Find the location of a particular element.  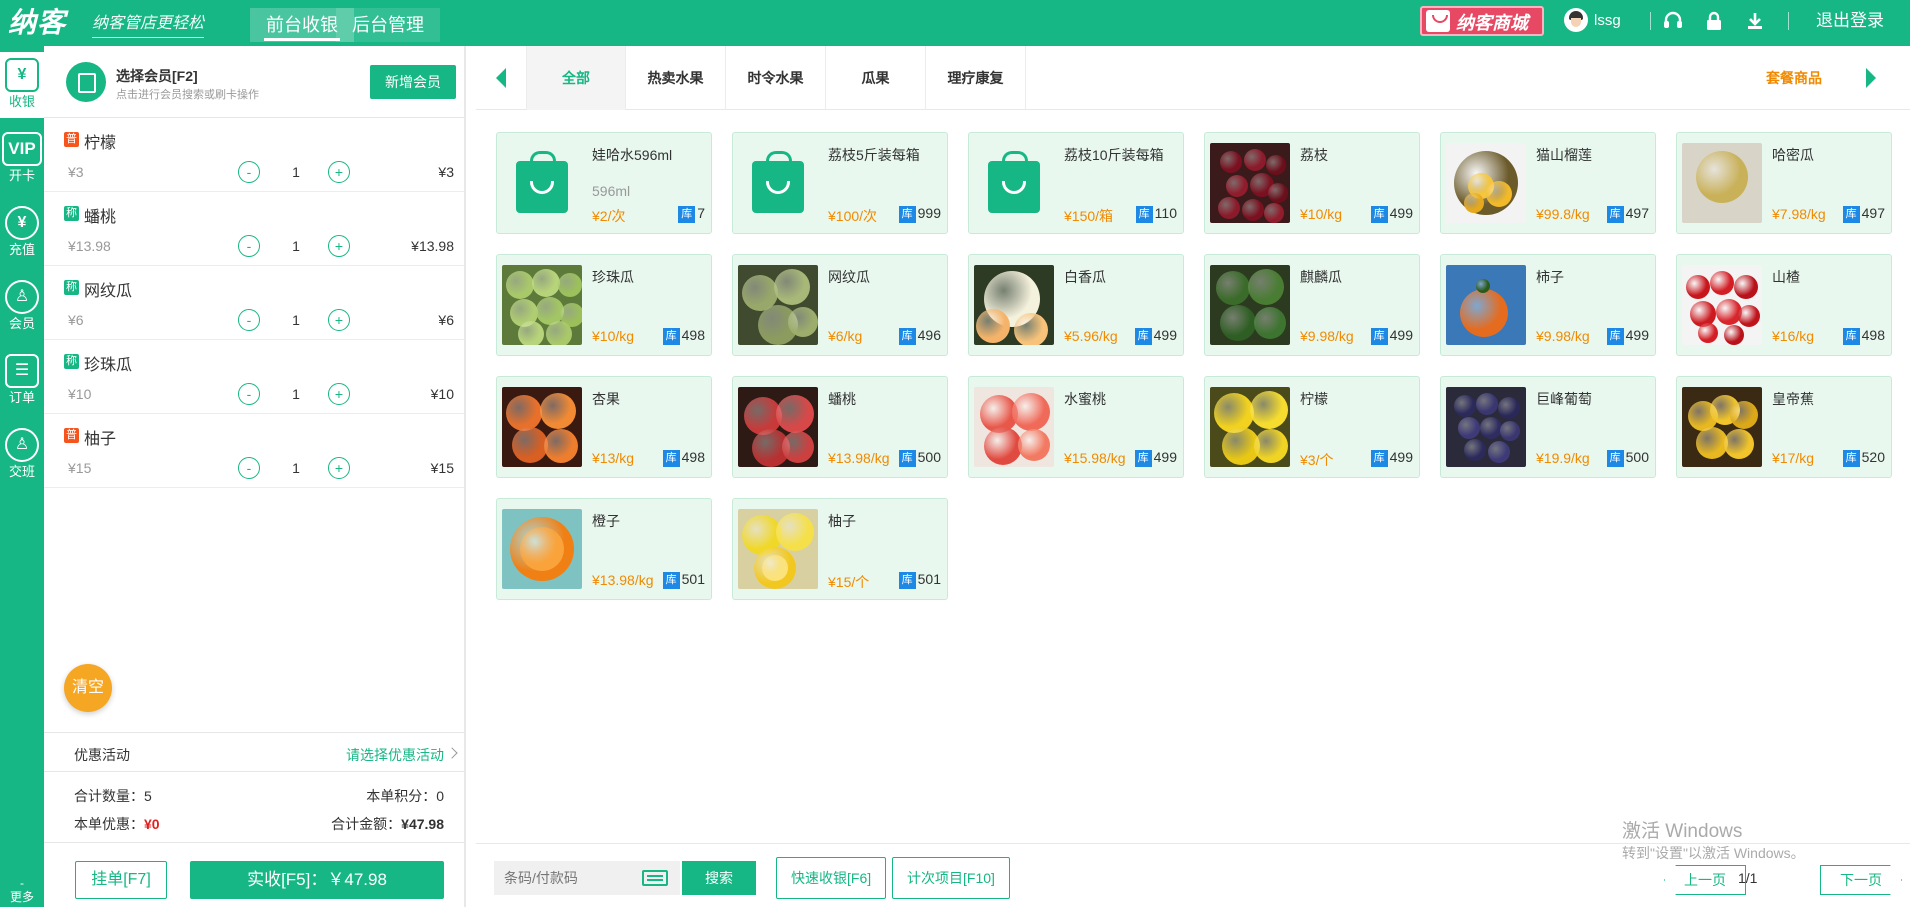

item-subtotal: ¥6 is located at coordinates (446, 320).